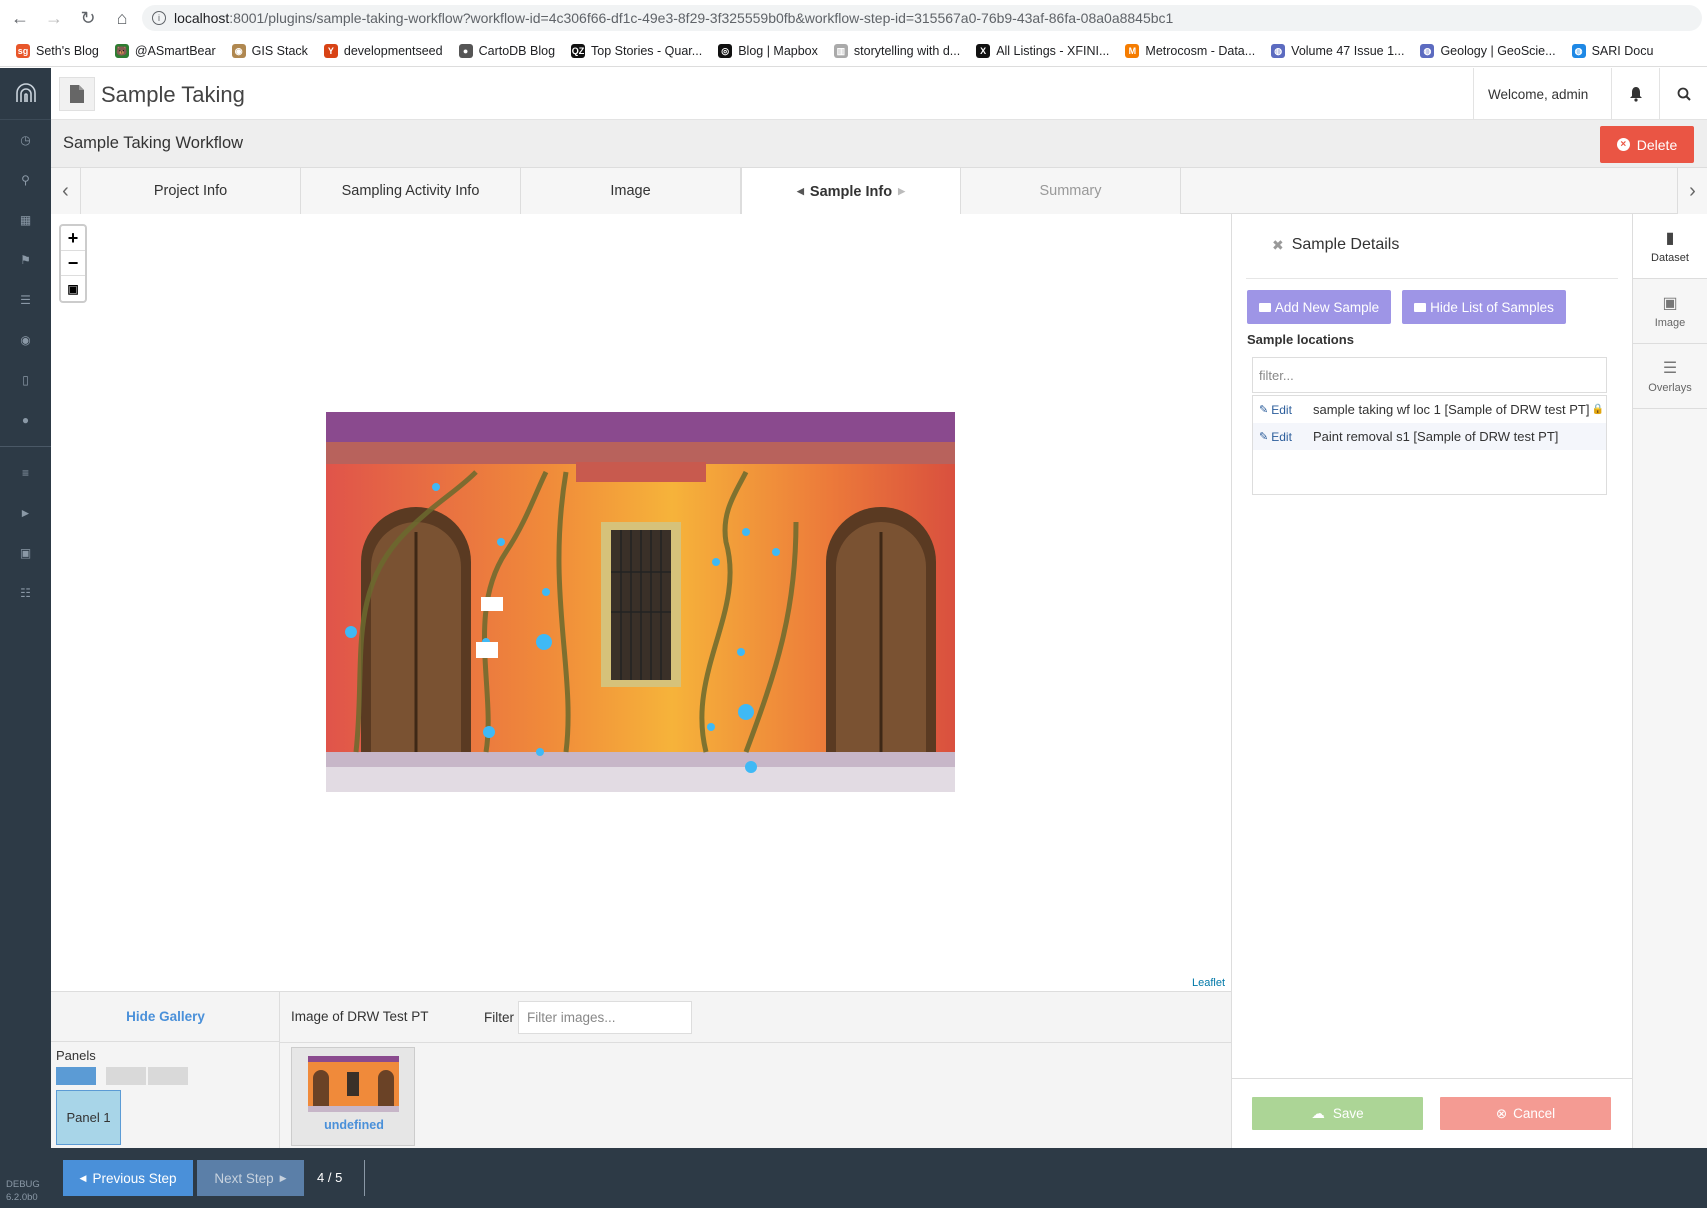 Image resolution: width=1707 pixels, height=1208 pixels. I want to click on side-tab-overlays: ☰ Overlays, so click(1670, 376).